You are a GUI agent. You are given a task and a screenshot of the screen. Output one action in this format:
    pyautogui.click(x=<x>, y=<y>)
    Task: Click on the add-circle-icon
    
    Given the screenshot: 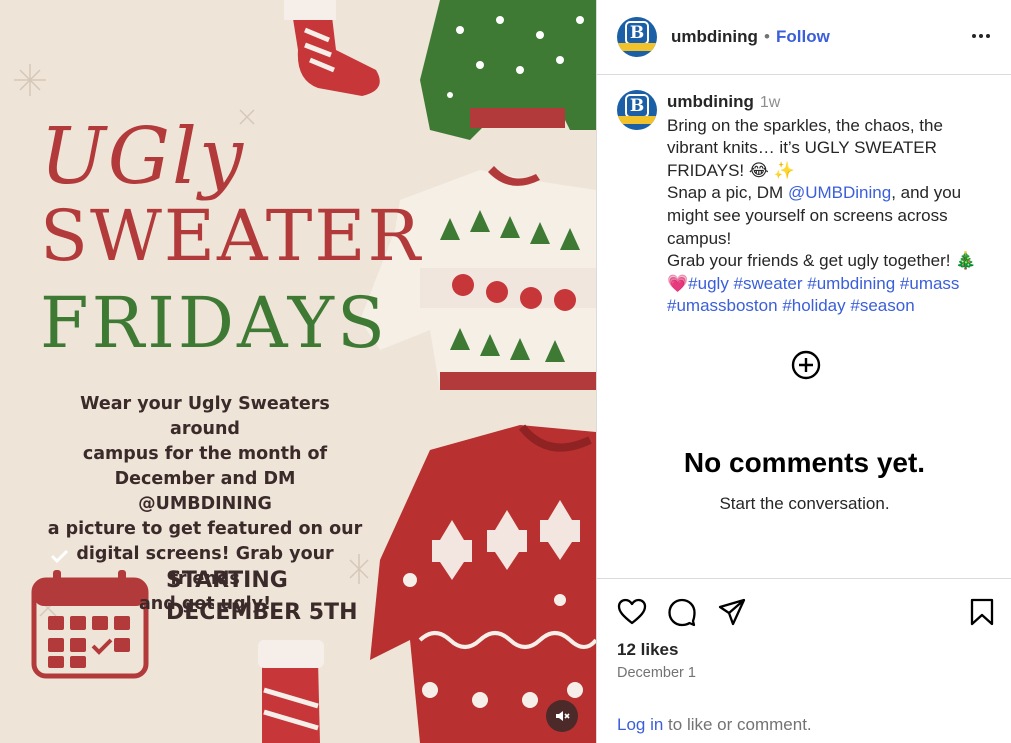 What is the action you would take?
    pyautogui.click(x=806, y=365)
    